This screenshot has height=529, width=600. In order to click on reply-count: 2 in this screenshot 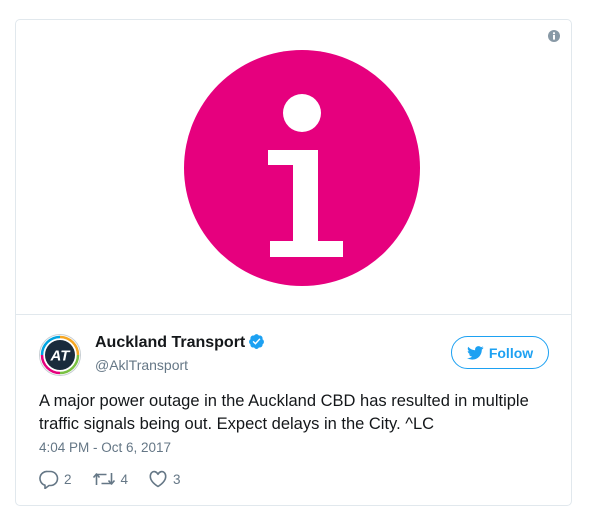, I will do `click(68, 479)`.